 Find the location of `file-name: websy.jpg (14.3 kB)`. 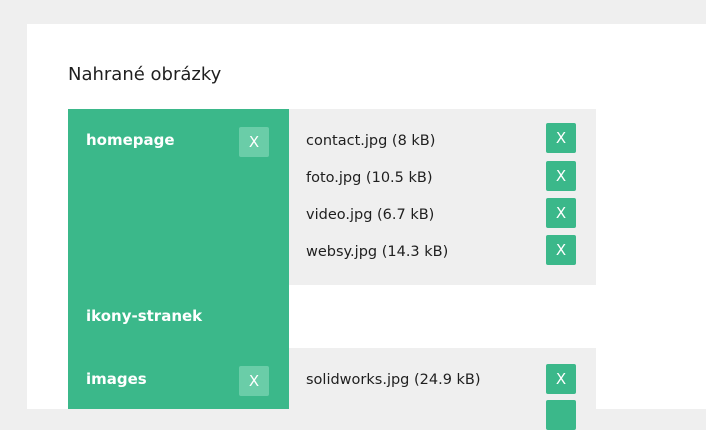

file-name: websy.jpg (14.3 kB) is located at coordinates (377, 252).